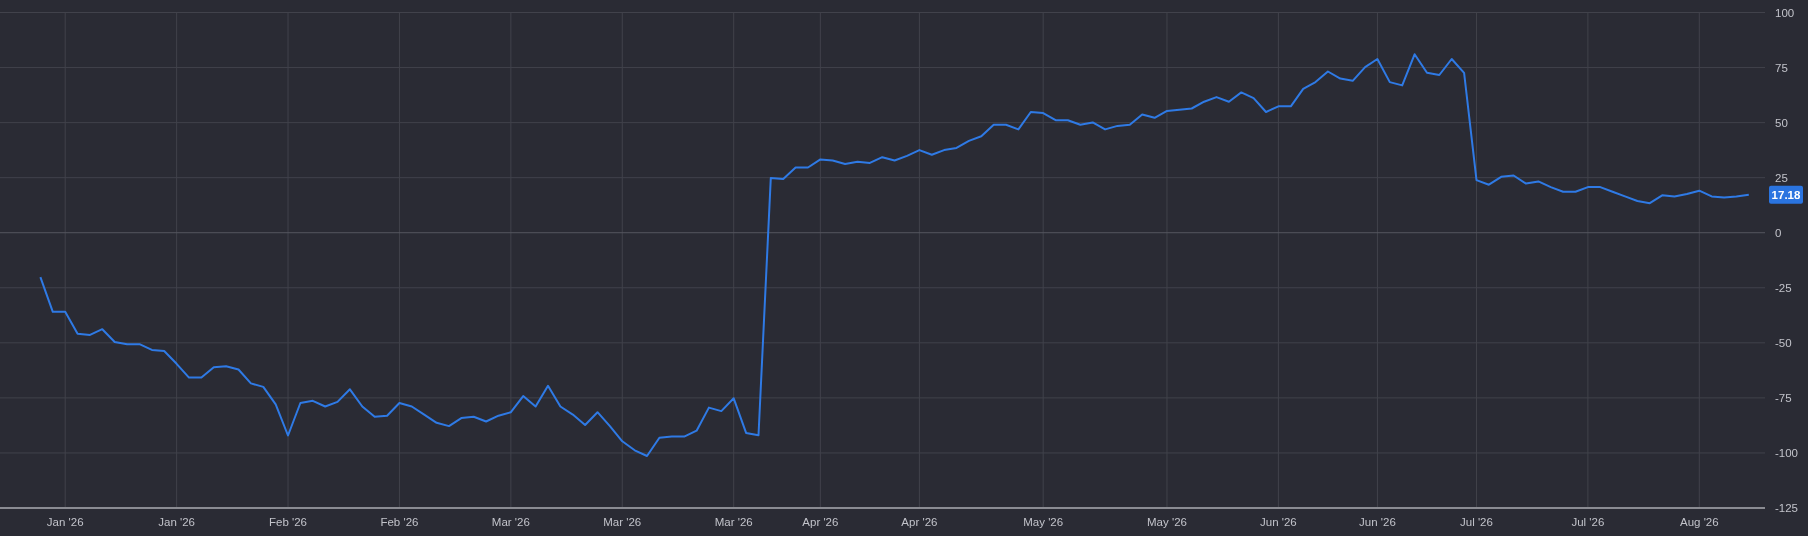 This screenshot has width=1808, height=536. What do you see at coordinates (1699, 522) in the screenshot?
I see `x-axis-label: Aug '26` at bounding box center [1699, 522].